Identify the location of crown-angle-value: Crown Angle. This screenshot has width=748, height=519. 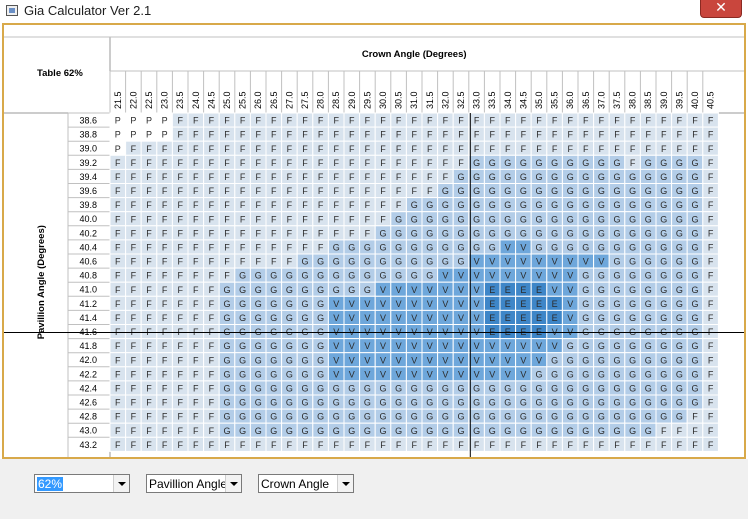
(295, 484).